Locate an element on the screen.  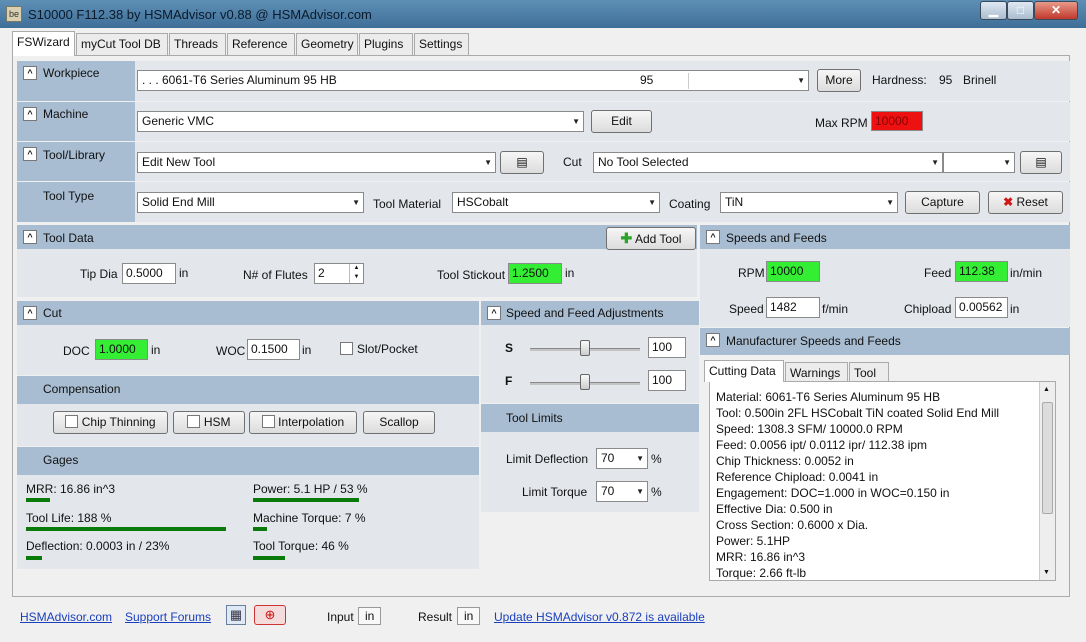
stickout-unit: in is located at coordinates (570, 273).